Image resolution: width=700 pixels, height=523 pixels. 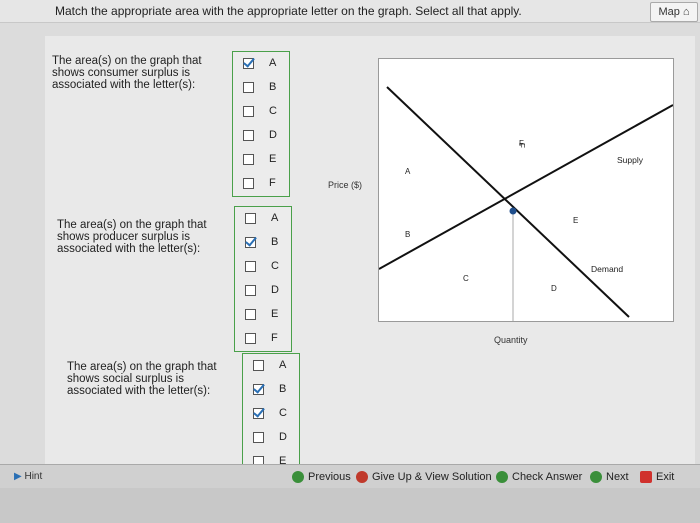 I want to click on exit-icon, so click(x=646, y=477).